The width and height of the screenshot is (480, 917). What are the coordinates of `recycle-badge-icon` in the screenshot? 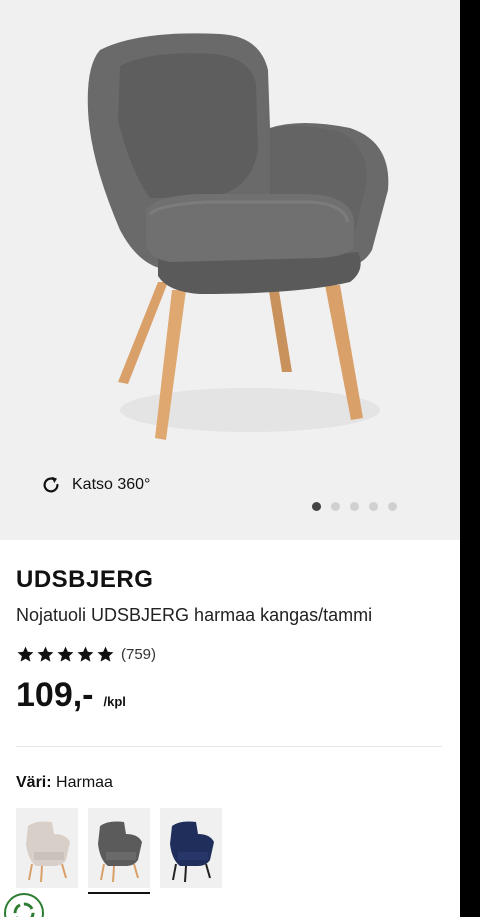 It's located at (24, 905).